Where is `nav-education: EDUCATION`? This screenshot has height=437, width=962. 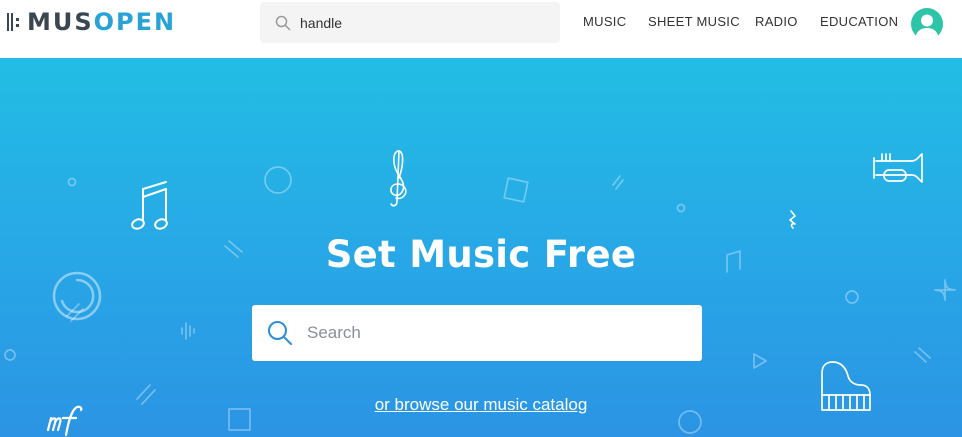 nav-education: EDUCATION is located at coordinates (859, 22).